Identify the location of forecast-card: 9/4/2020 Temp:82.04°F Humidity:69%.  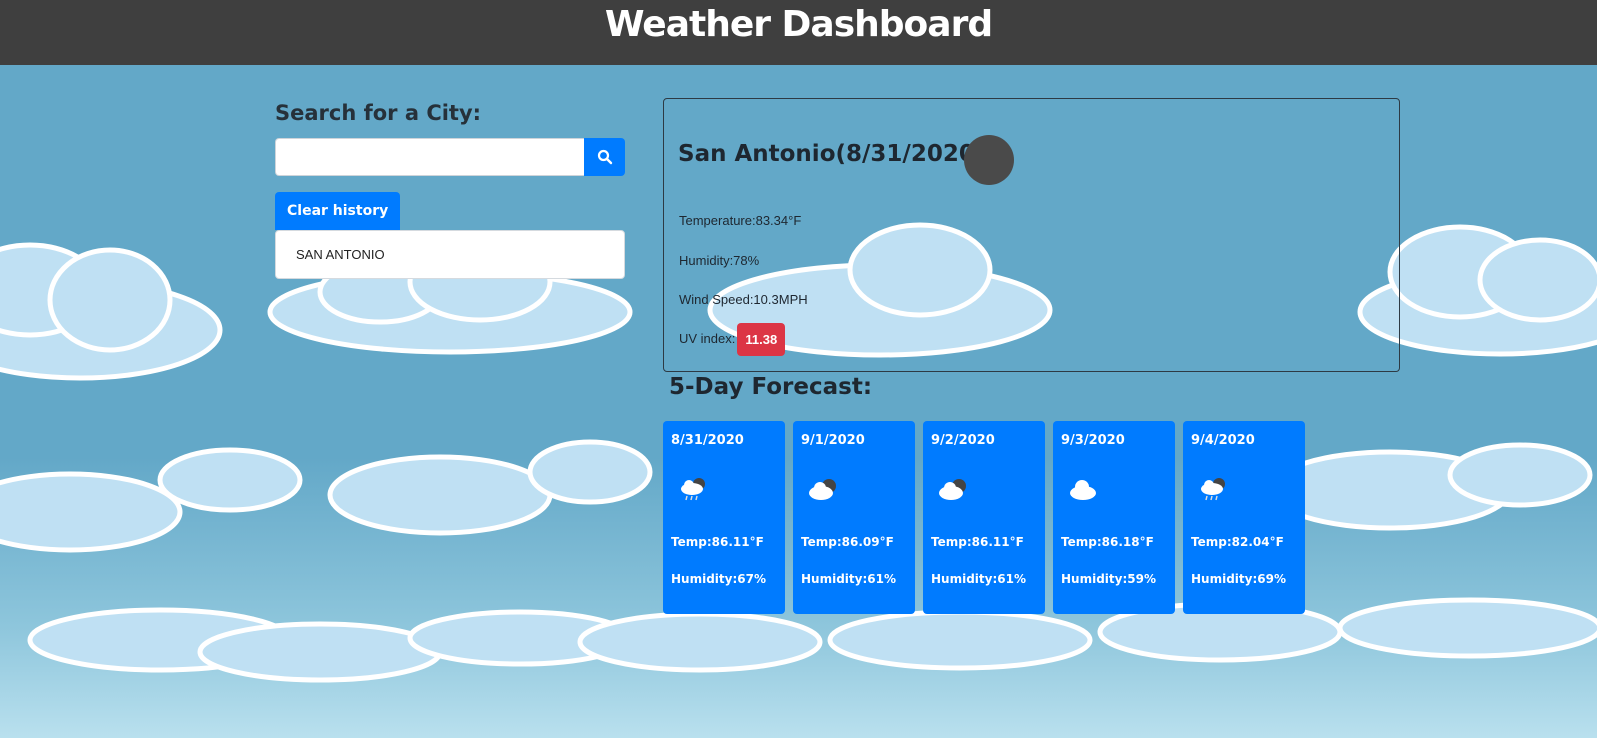
(1244, 517).